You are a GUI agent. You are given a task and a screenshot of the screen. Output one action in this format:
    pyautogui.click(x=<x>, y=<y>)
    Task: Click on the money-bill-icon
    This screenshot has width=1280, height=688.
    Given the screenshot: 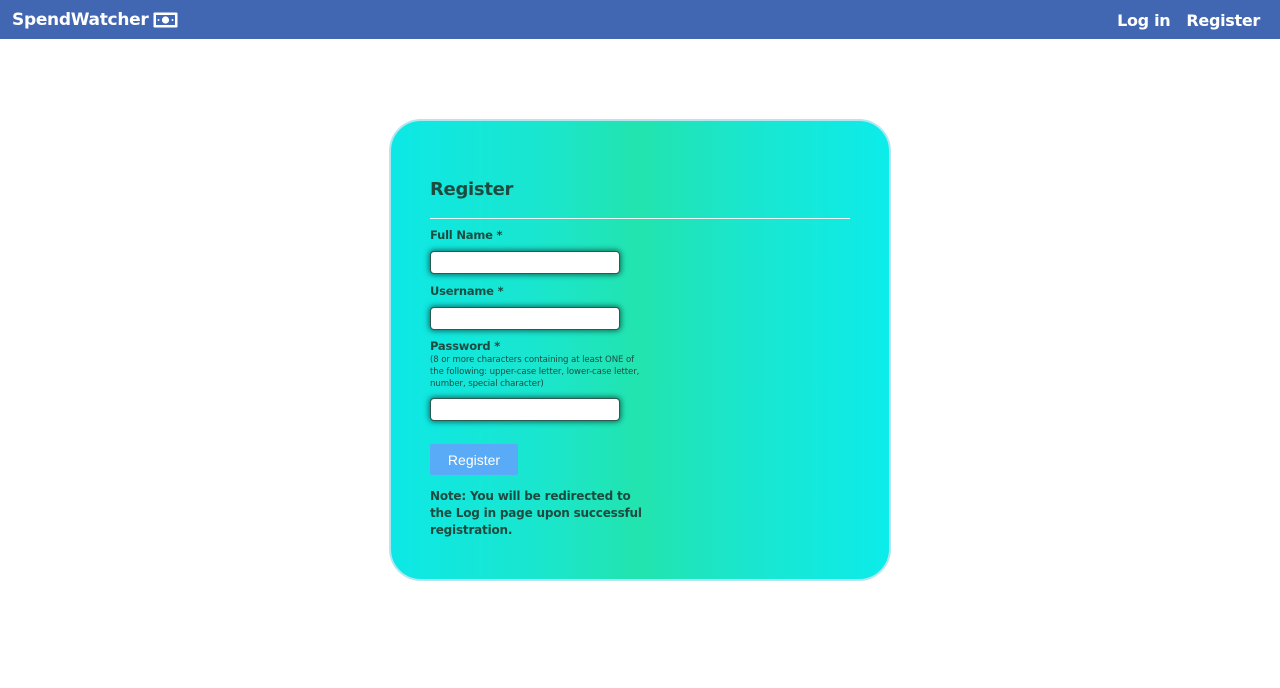 What is the action you would take?
    pyautogui.click(x=165, y=20)
    